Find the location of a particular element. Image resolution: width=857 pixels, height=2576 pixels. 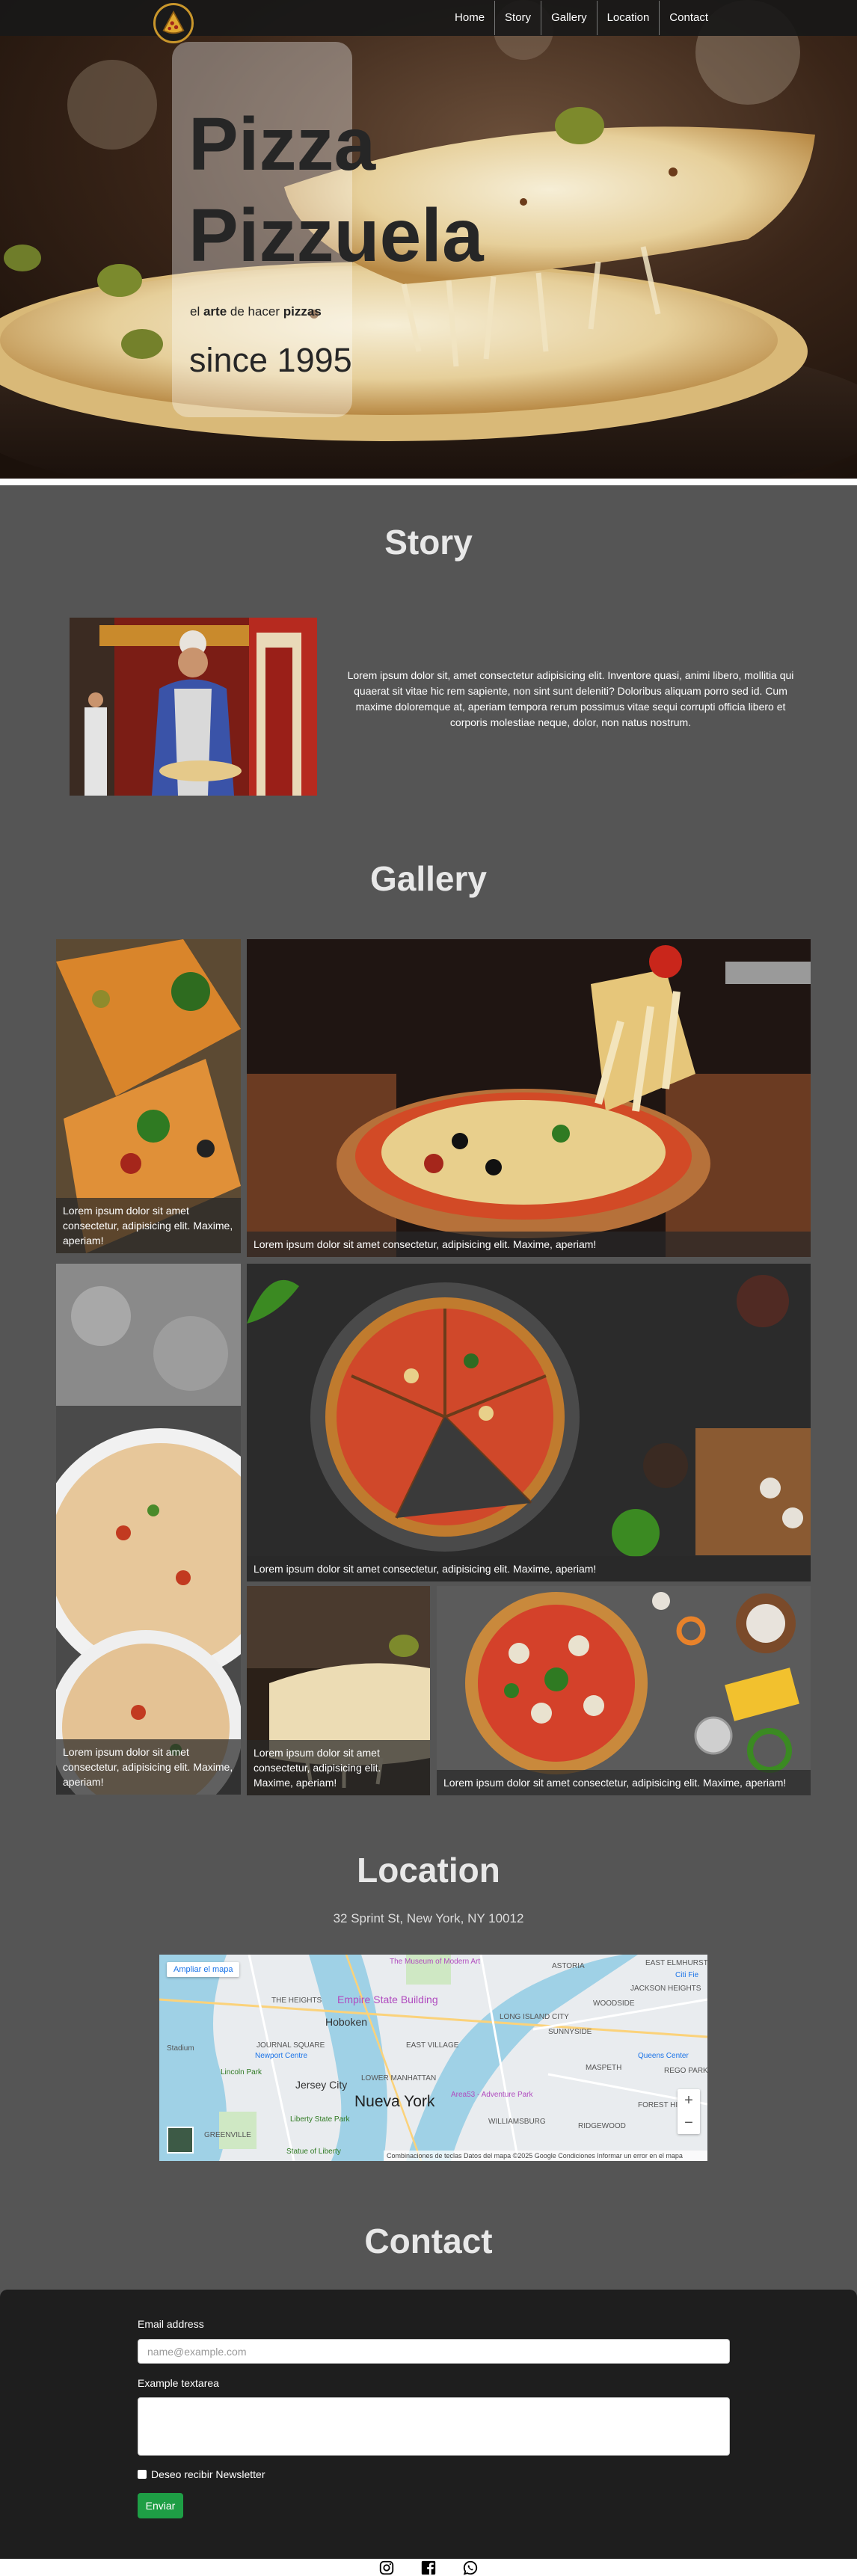

hero-title-line-1: Pizza is located at coordinates (282, 144).